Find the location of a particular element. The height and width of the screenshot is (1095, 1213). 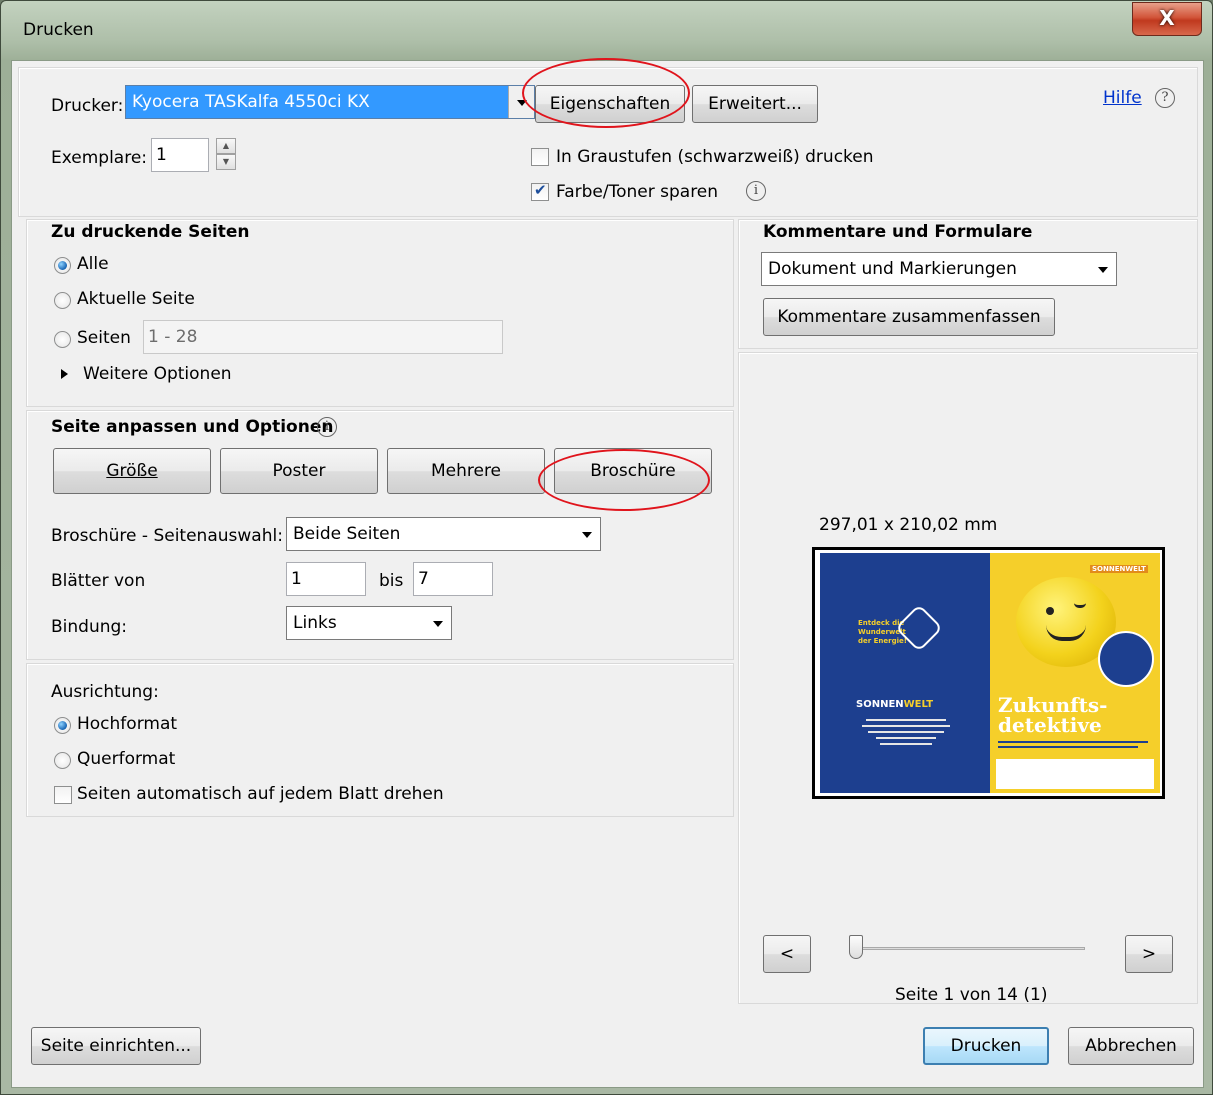

landscape-label: Querformat is located at coordinates (126, 759).